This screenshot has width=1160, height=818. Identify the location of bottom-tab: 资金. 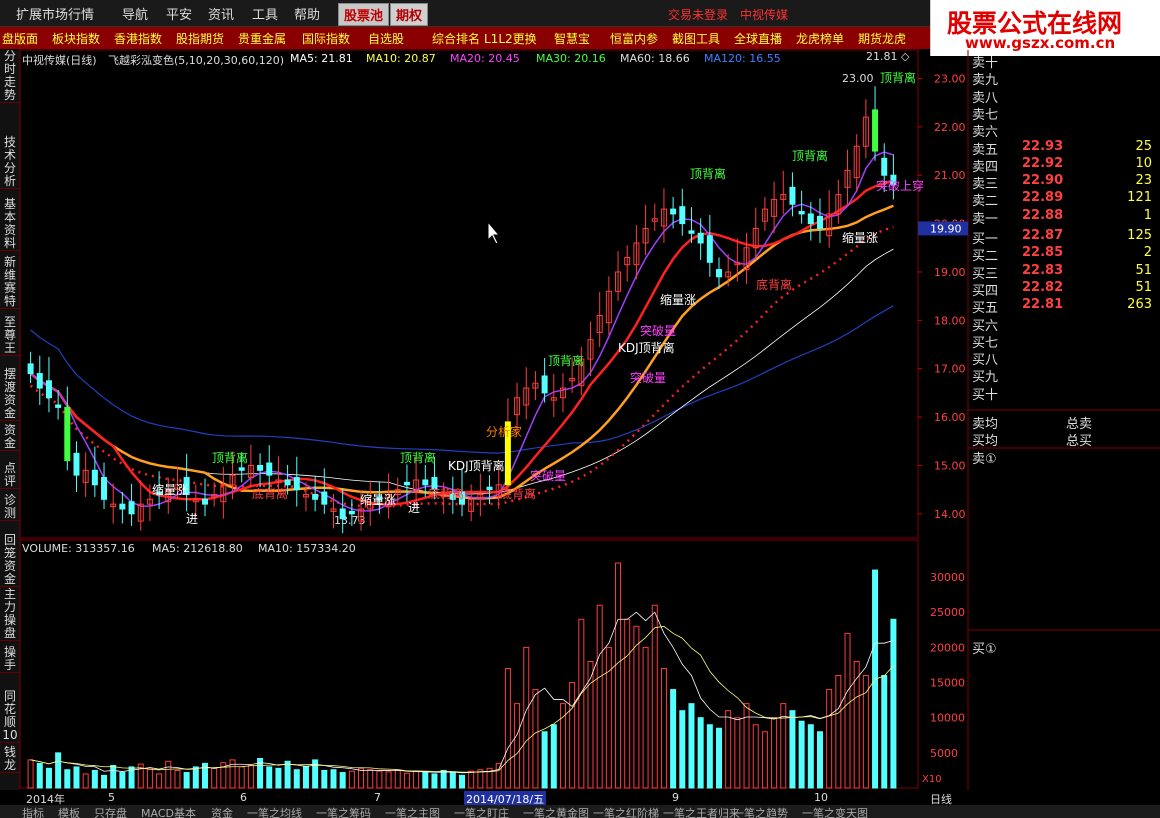
(222, 811).